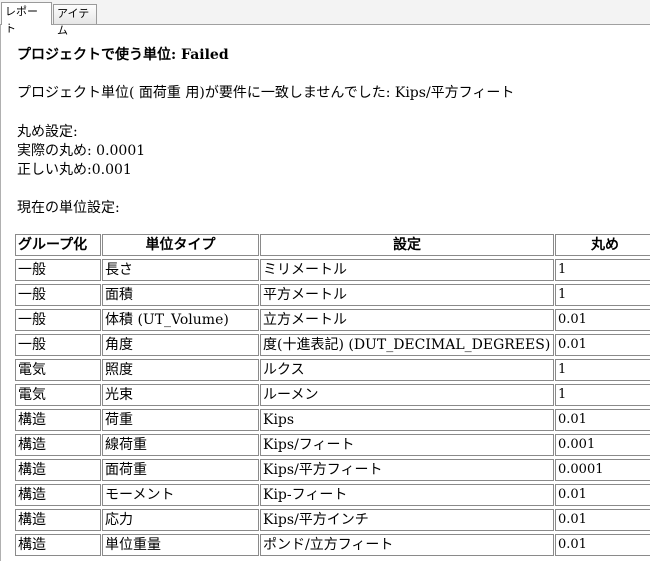 This screenshot has height=561, width=650. Describe the element at coordinates (180, 245) in the screenshot. I see `header-unit-type: 単位タイプ` at that location.